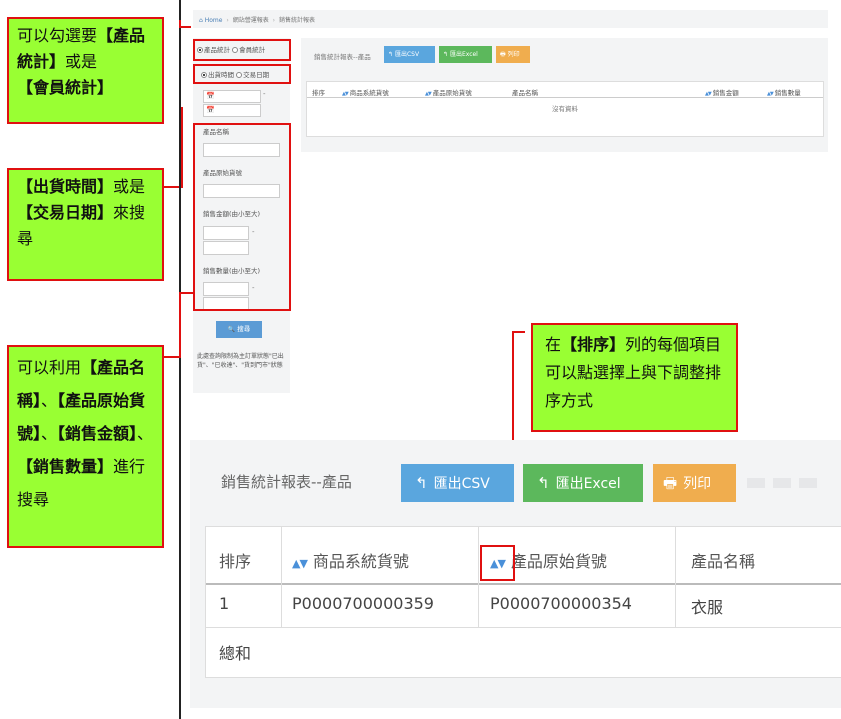  What do you see at coordinates (240, 361) in the screenshot?
I see `sidebar-note: 此處查詢限制為主訂單狀態"已出貨"、"已收達"、"貨到門市"狀態` at bounding box center [240, 361].